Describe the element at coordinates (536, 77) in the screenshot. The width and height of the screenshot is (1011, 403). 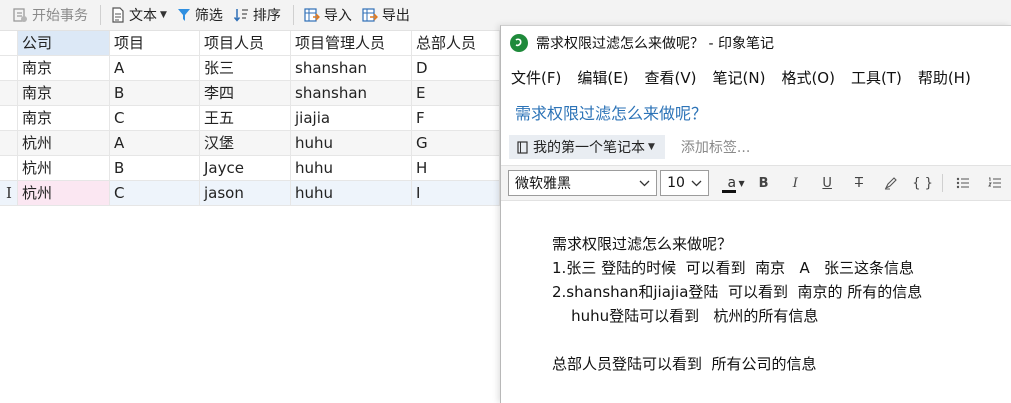
I see `menu-file: 文件(F)` at that location.